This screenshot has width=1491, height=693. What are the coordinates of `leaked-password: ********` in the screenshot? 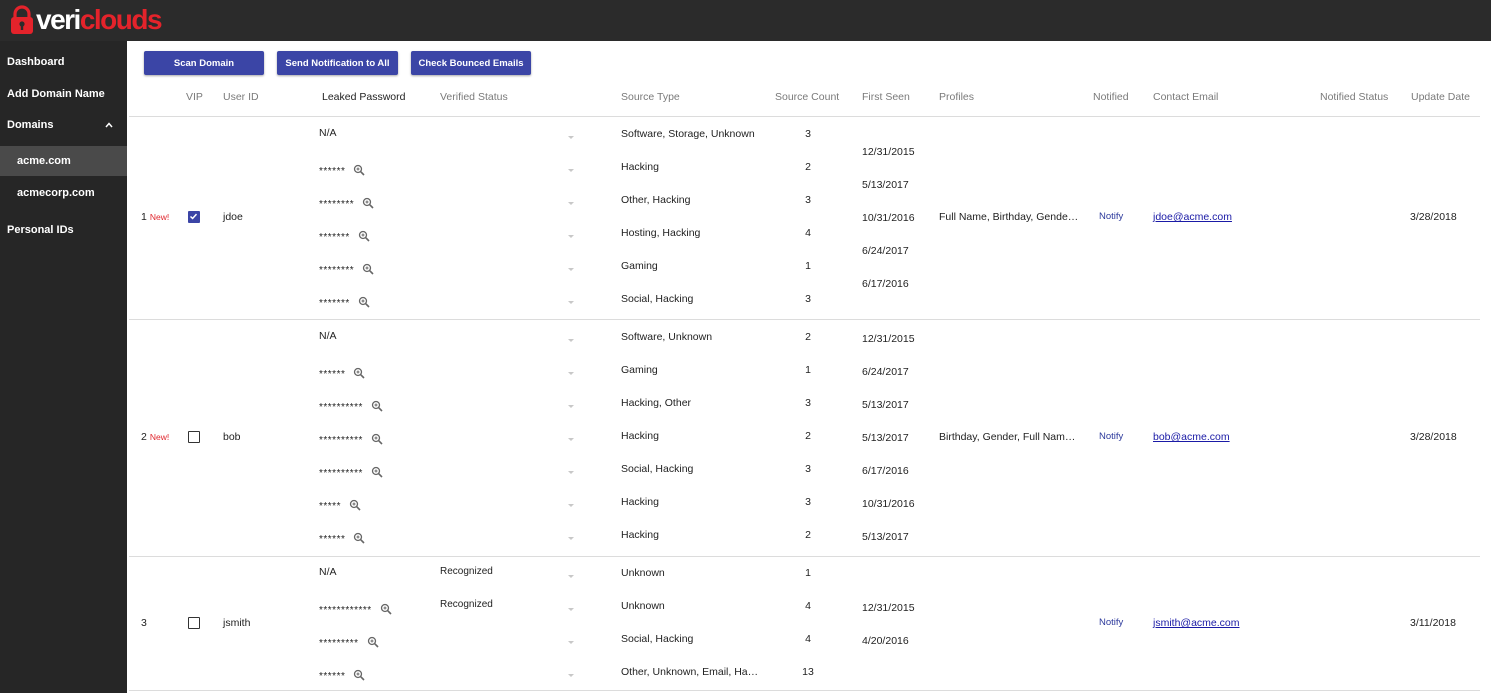 It's located at (346, 204).